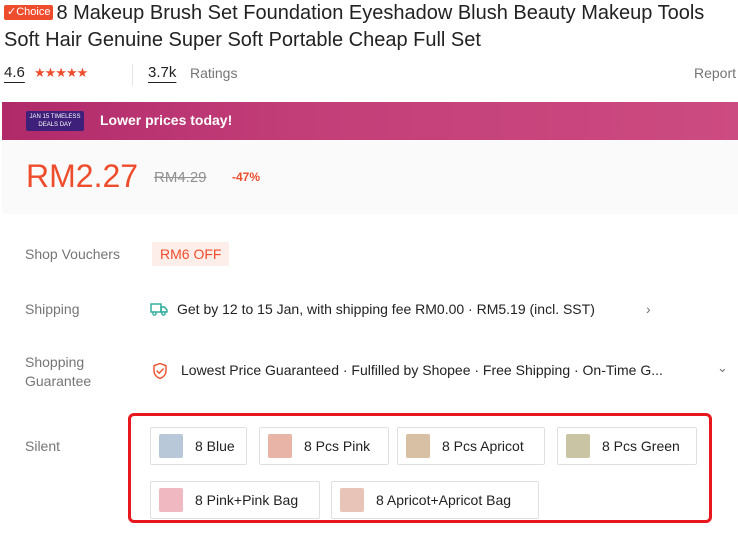  I want to click on choice-badge: ✓Choice, so click(29, 12).